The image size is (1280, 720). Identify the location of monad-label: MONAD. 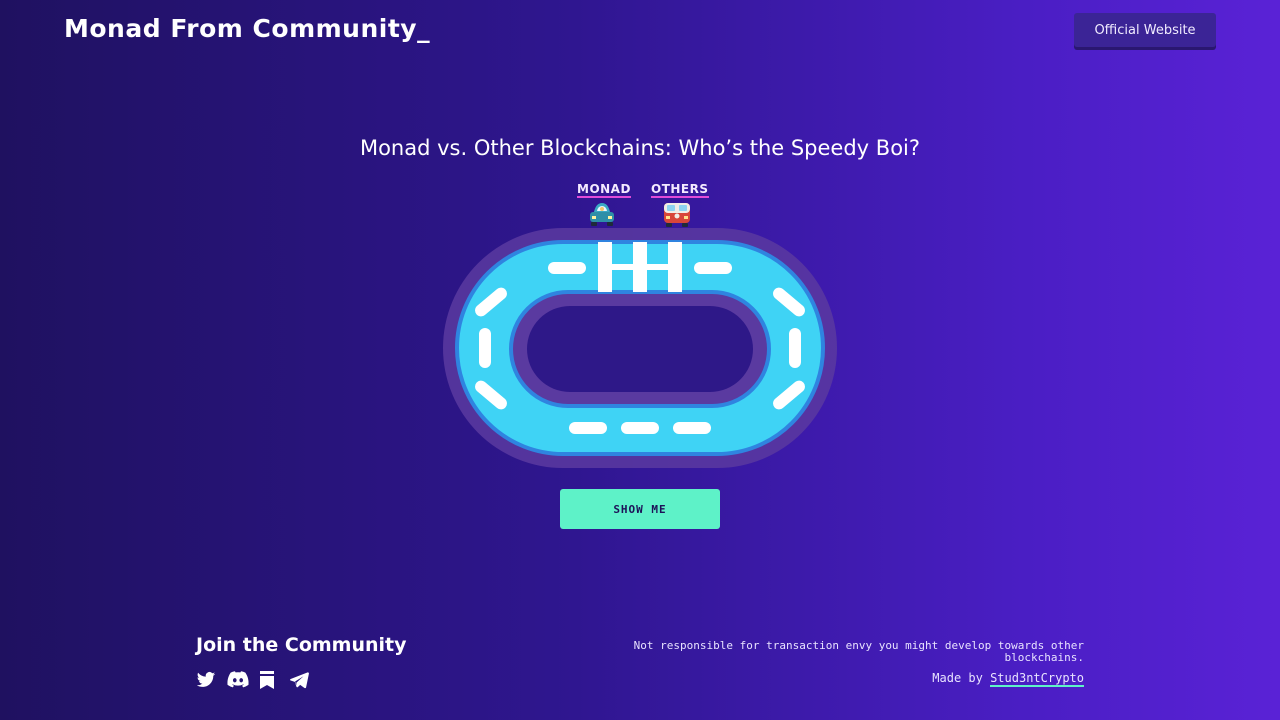
(604, 190).